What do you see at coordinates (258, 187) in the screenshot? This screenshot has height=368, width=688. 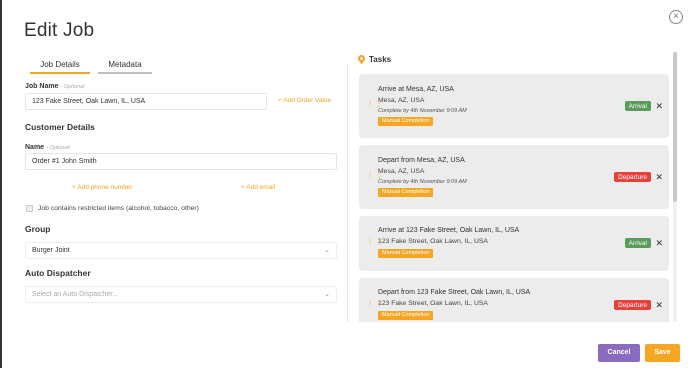 I see `add-email-link: + Add email` at bounding box center [258, 187].